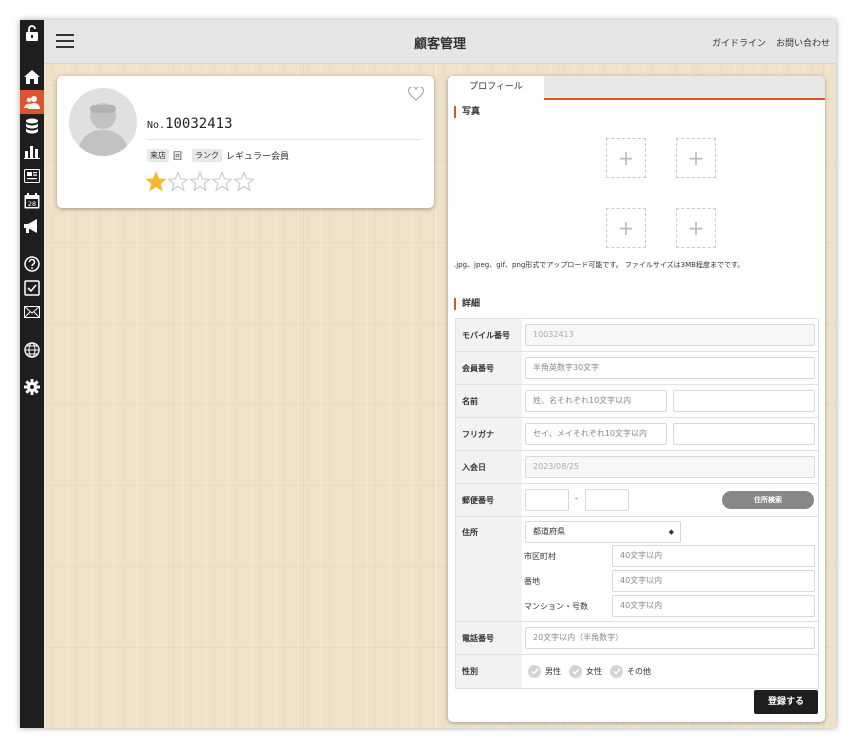 This screenshot has width=856, height=748. What do you see at coordinates (713, 606) in the screenshot?
I see `building-field: 40文字以内` at bounding box center [713, 606].